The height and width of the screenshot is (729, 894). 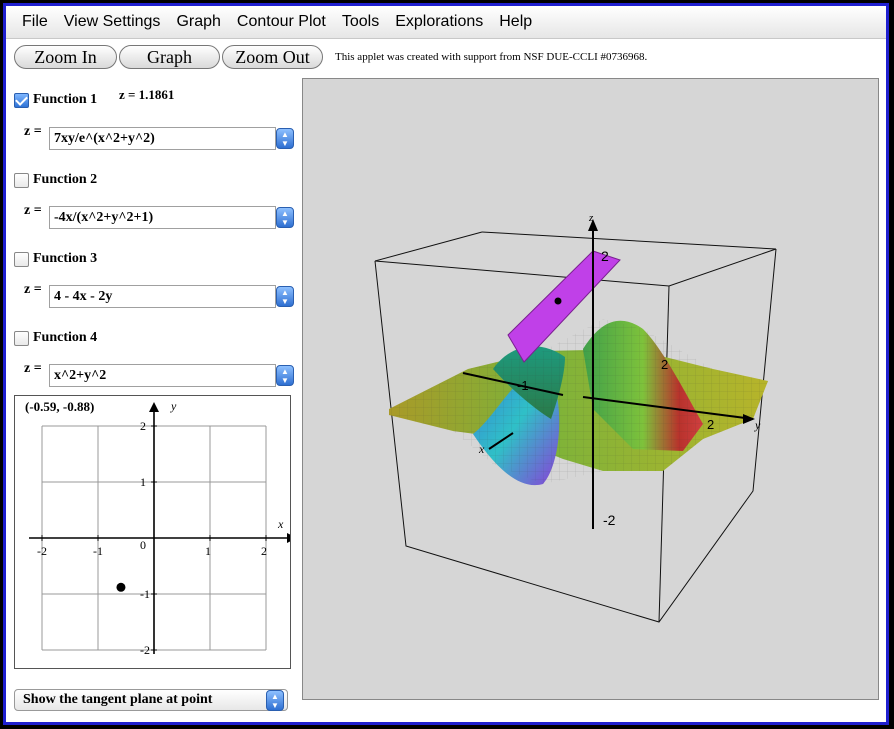 I want to click on x-tick-left: -1, so click(x=523, y=385).